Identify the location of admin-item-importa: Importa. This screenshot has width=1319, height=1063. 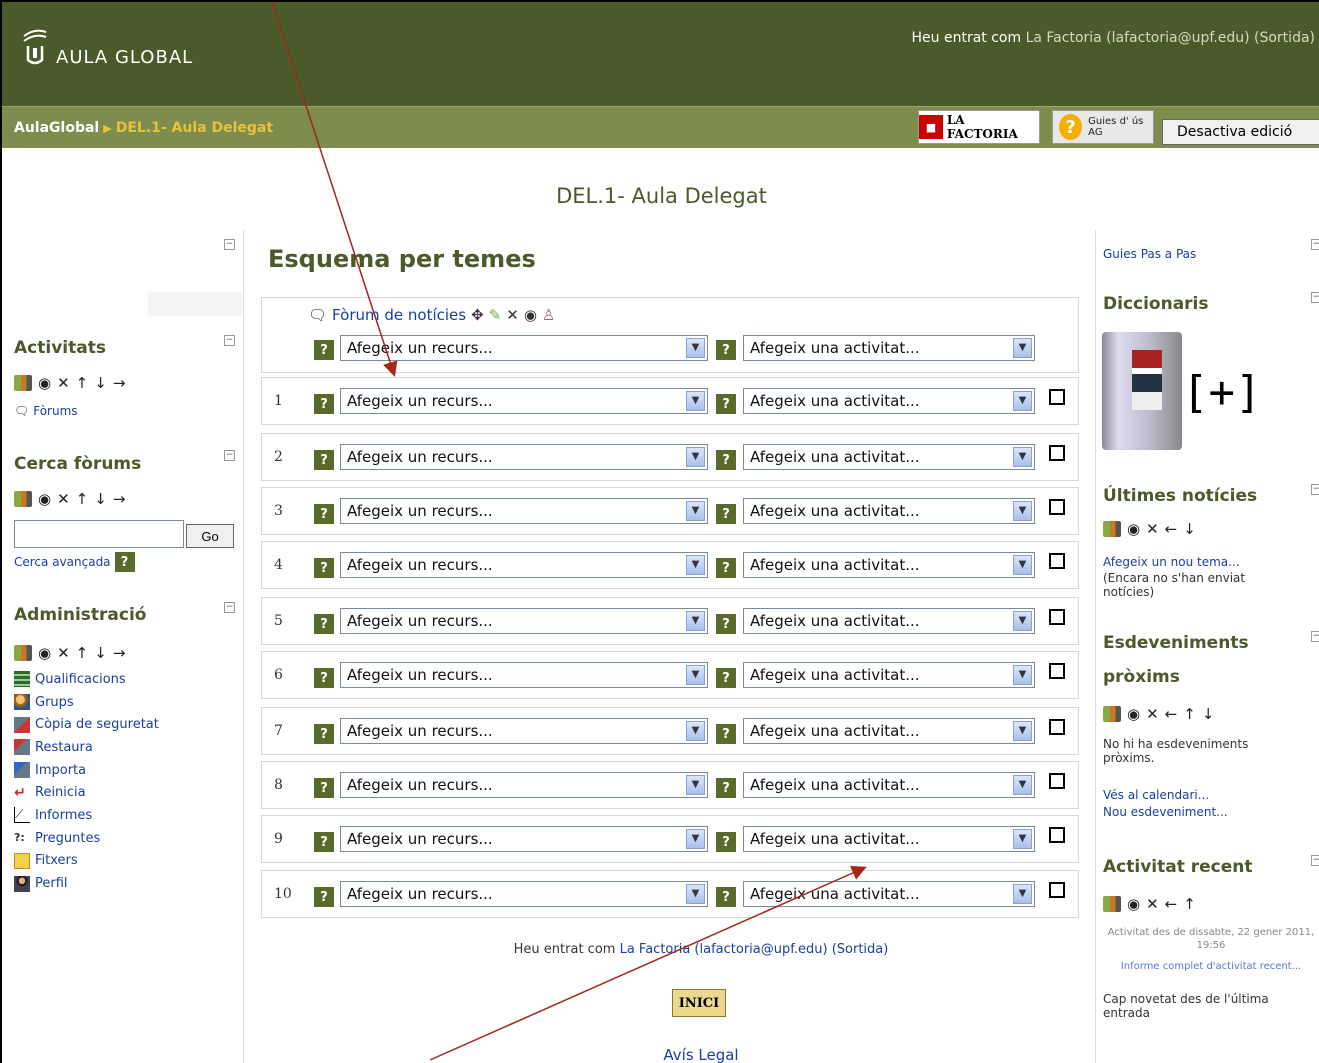
(86, 770).